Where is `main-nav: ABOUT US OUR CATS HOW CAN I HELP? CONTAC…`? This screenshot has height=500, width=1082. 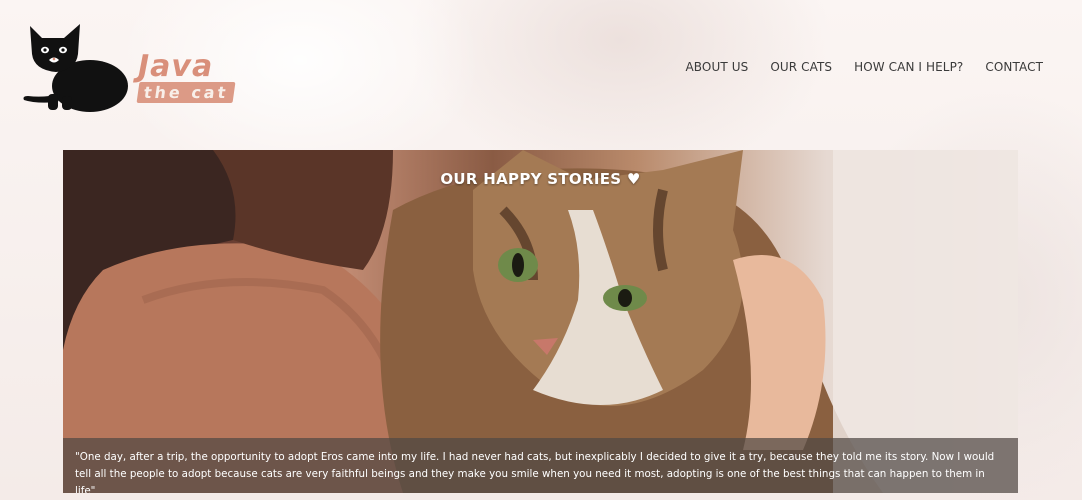 main-nav: ABOUT US OUR CATS HOW CAN I HELP? CONTAC… is located at coordinates (865, 67).